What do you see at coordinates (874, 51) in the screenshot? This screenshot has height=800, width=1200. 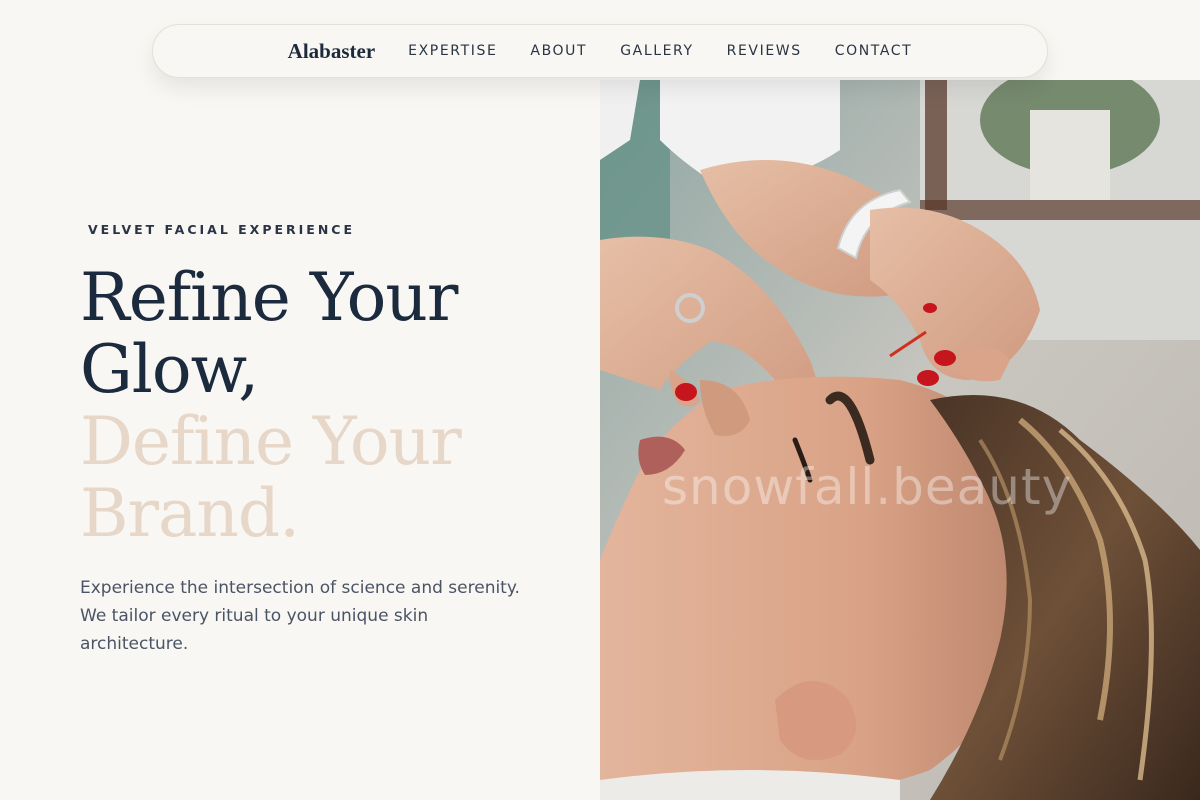 I see `nav-link-contact: CONTACT` at bounding box center [874, 51].